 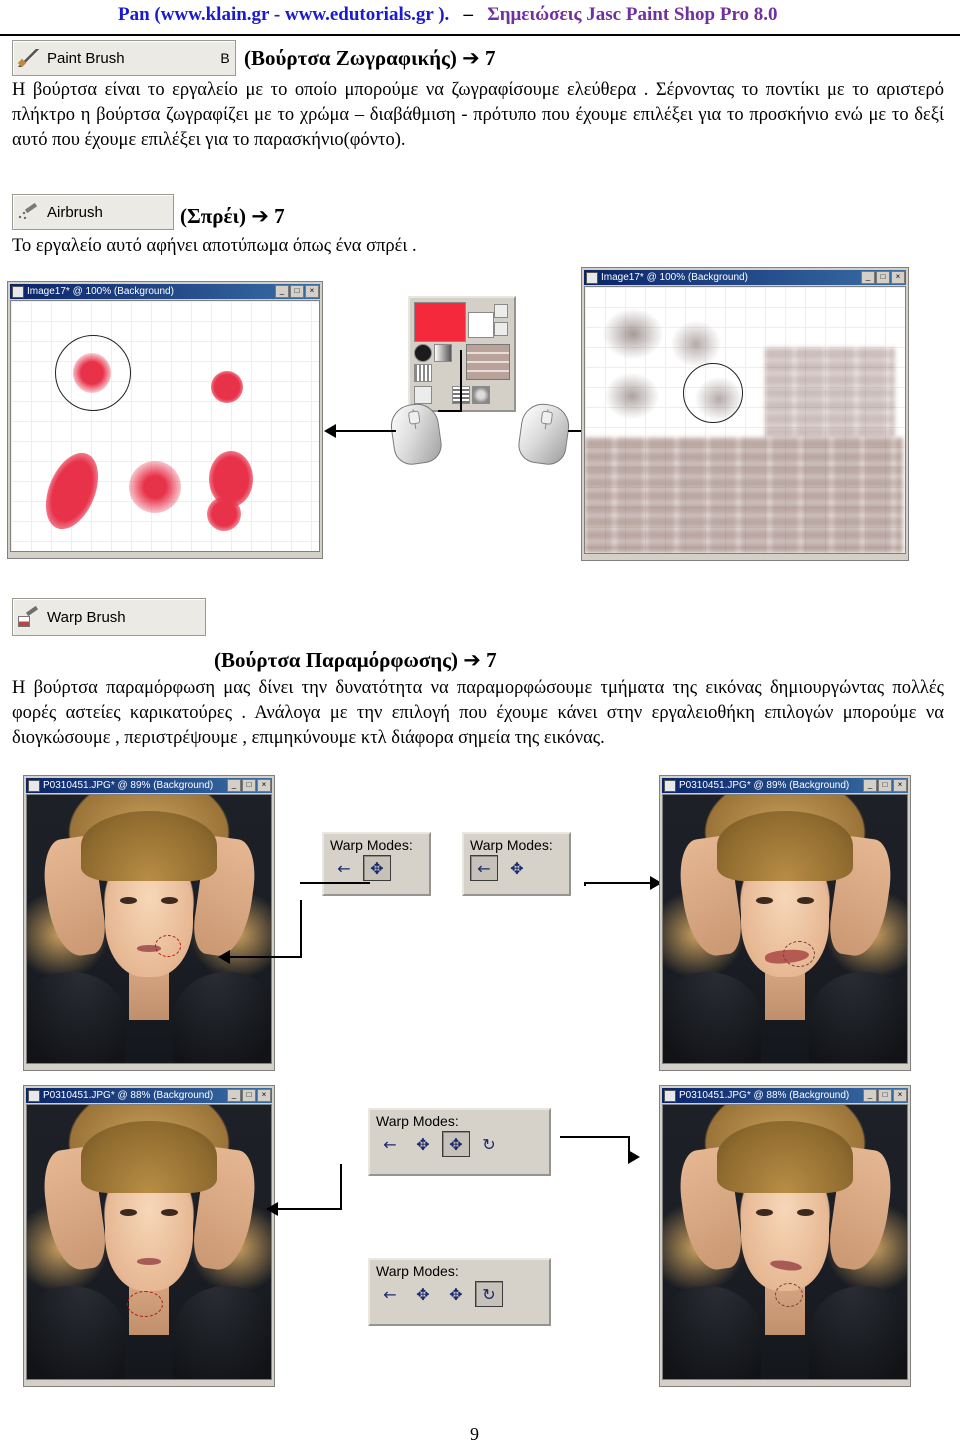 What do you see at coordinates (128, 785) in the screenshot?
I see `window-title: P0310451.JPG* @ 89% (Background)` at bounding box center [128, 785].